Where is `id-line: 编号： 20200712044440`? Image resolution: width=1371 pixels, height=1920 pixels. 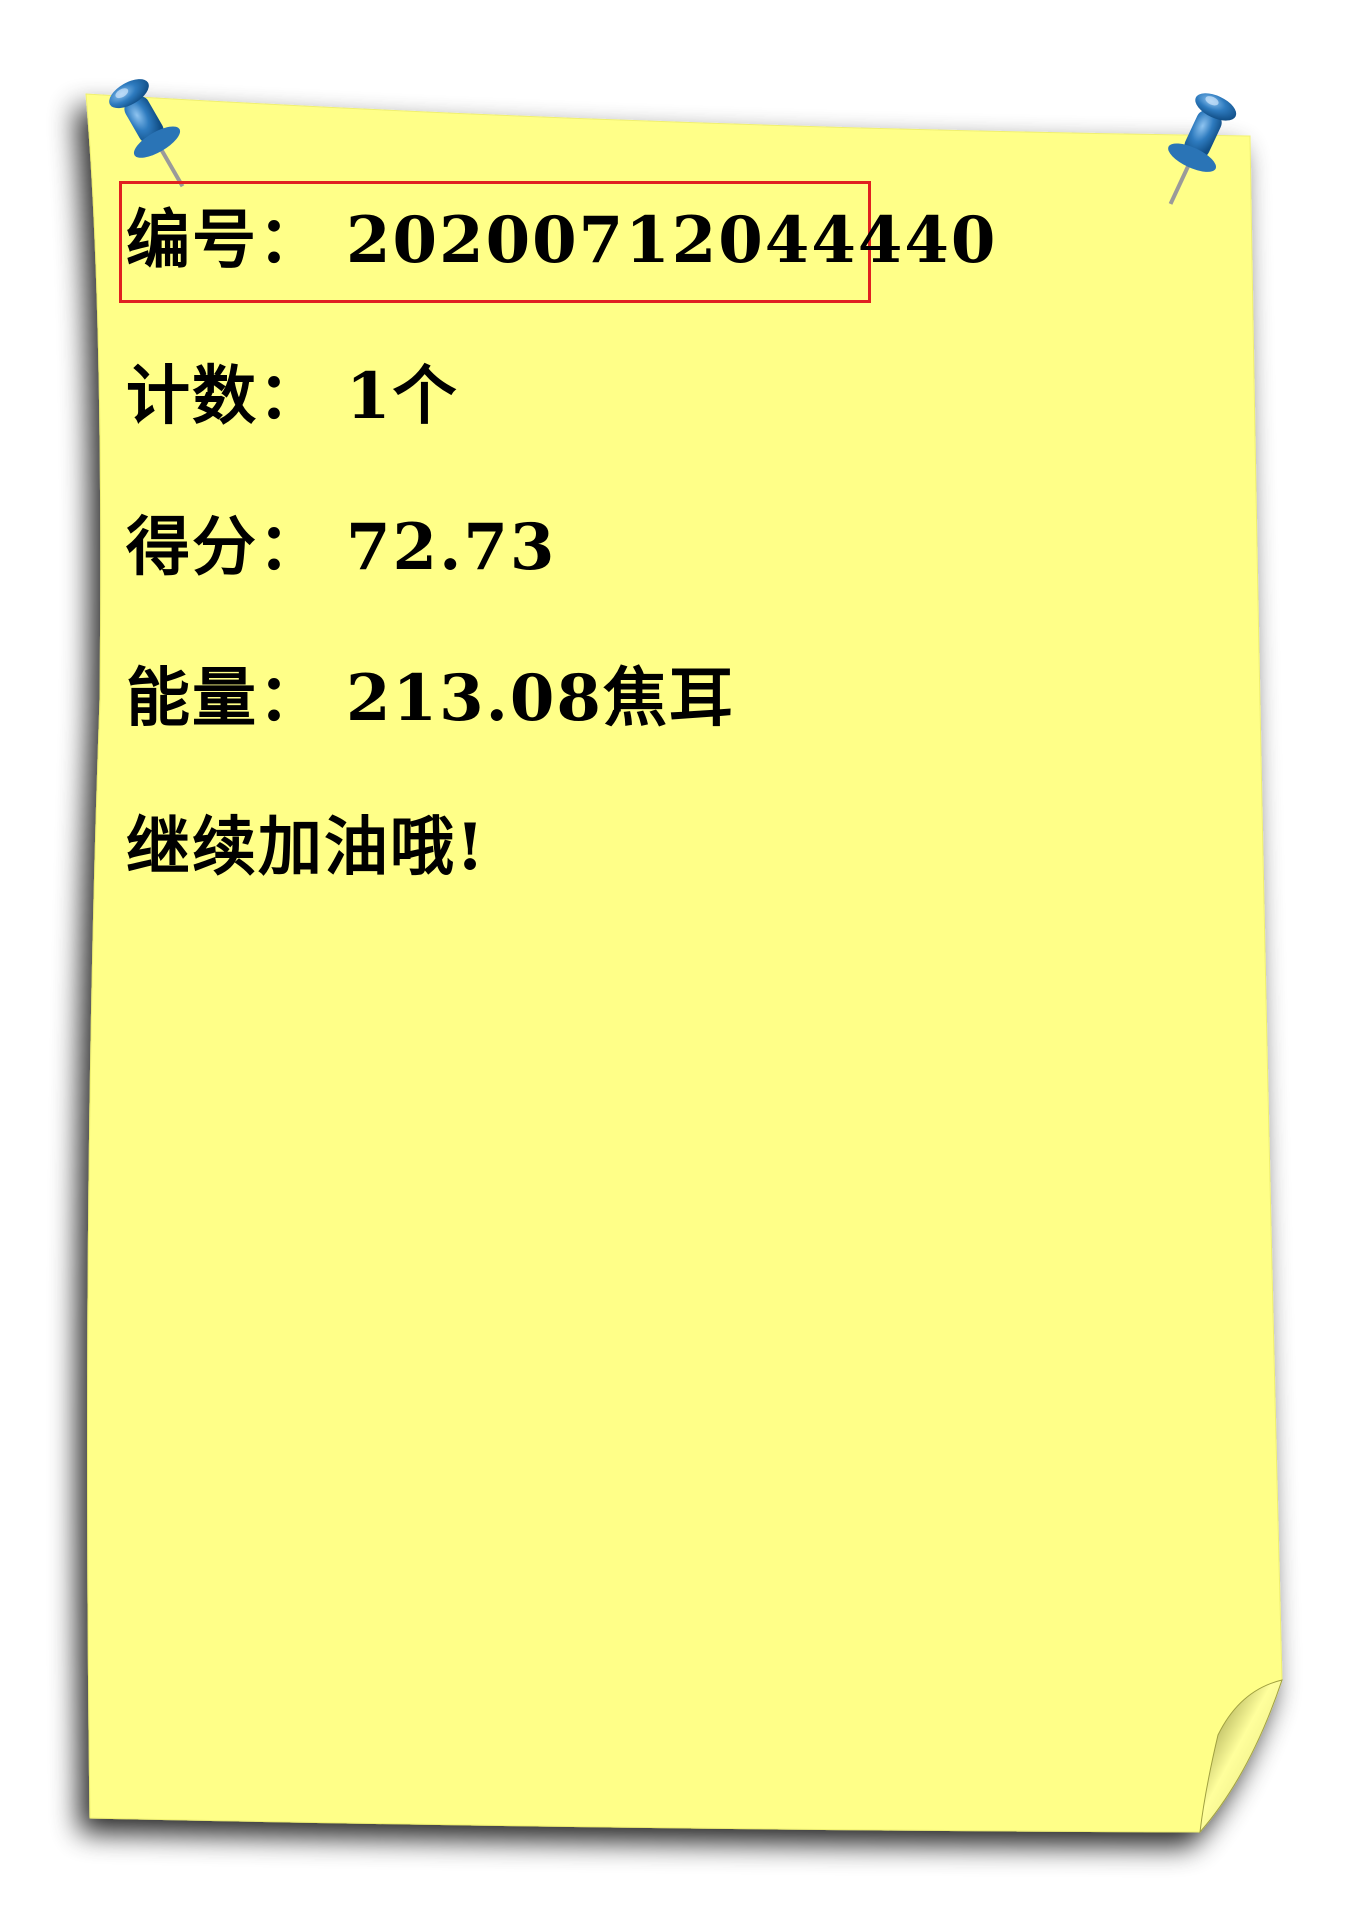 id-line: 编号： 20200712044440 is located at coordinates (561, 241).